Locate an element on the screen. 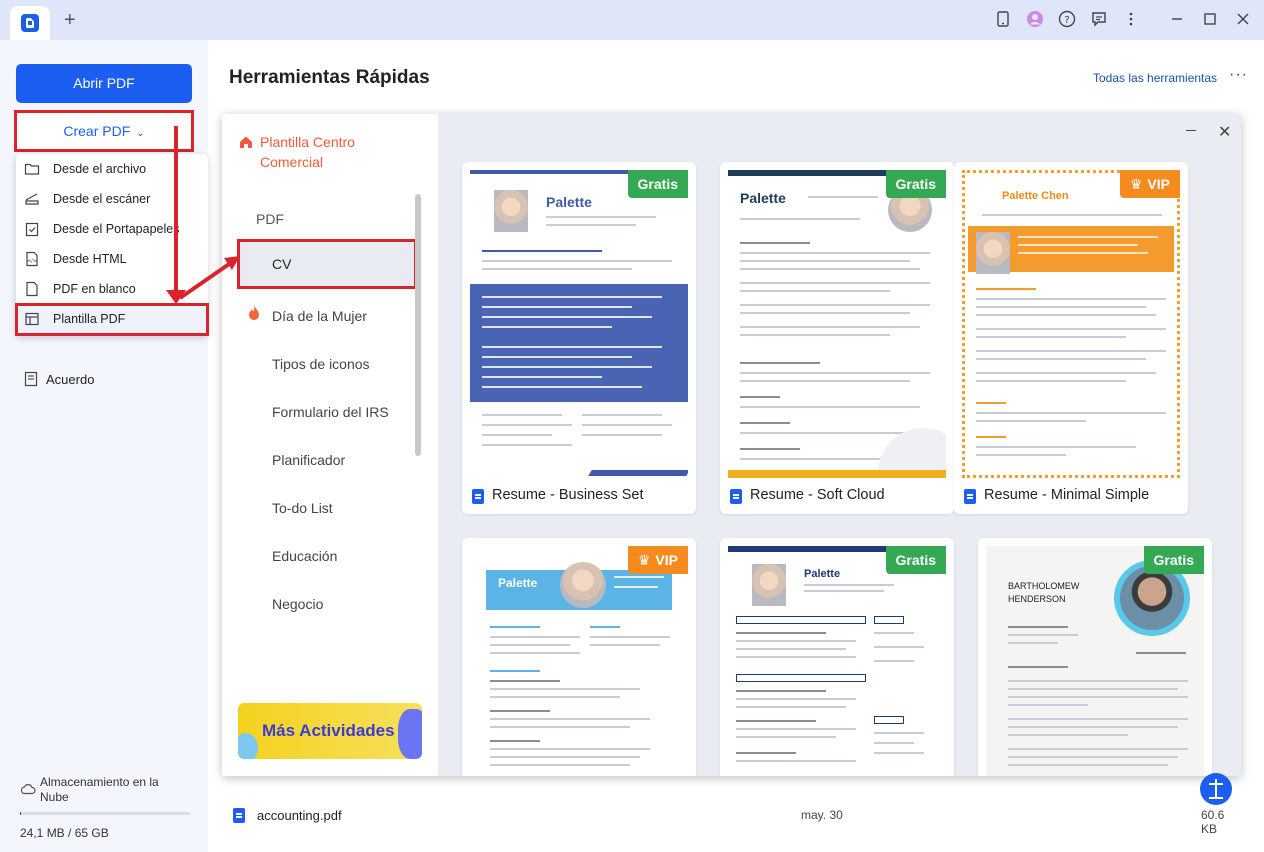  banner-text: Más Actividades is located at coordinates (328, 730).